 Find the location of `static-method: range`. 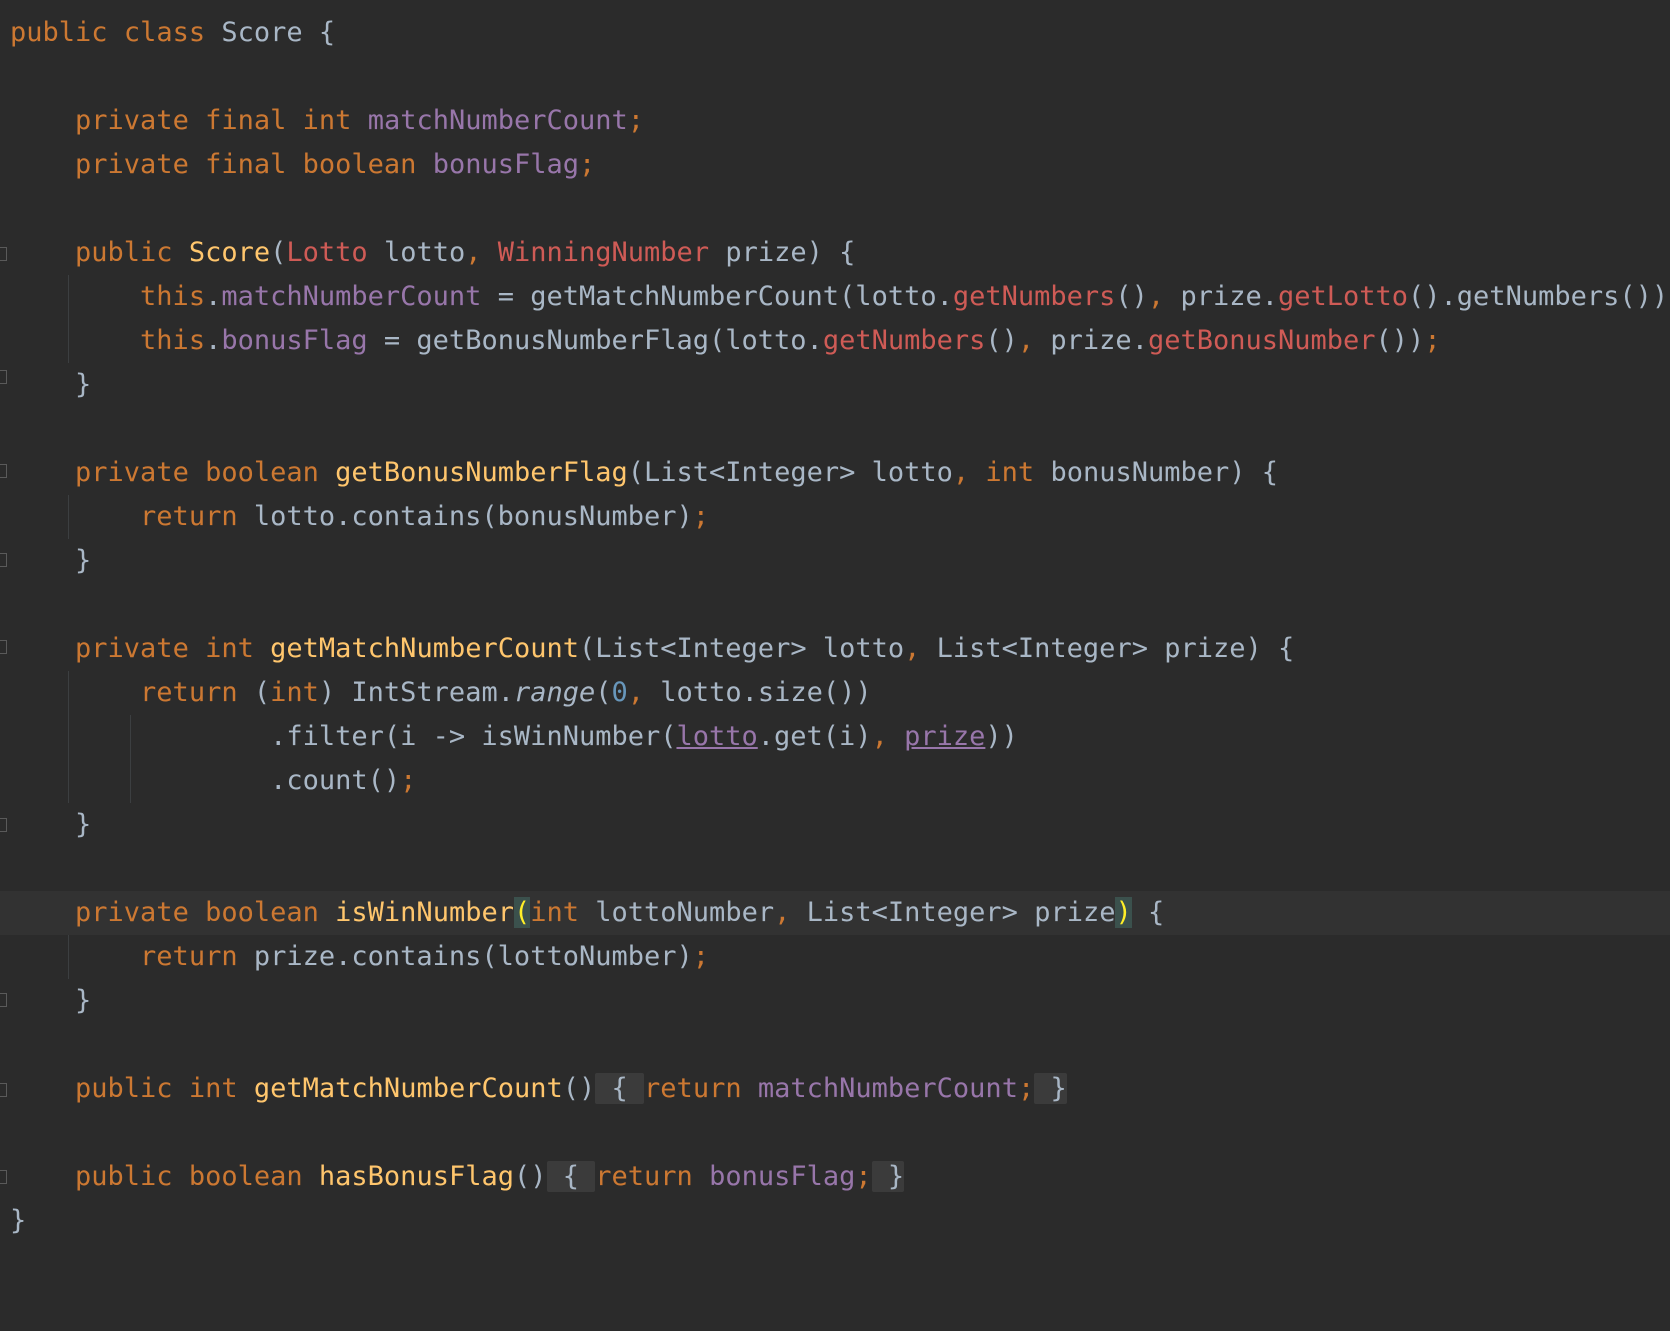

static-method: range is located at coordinates (554, 692).